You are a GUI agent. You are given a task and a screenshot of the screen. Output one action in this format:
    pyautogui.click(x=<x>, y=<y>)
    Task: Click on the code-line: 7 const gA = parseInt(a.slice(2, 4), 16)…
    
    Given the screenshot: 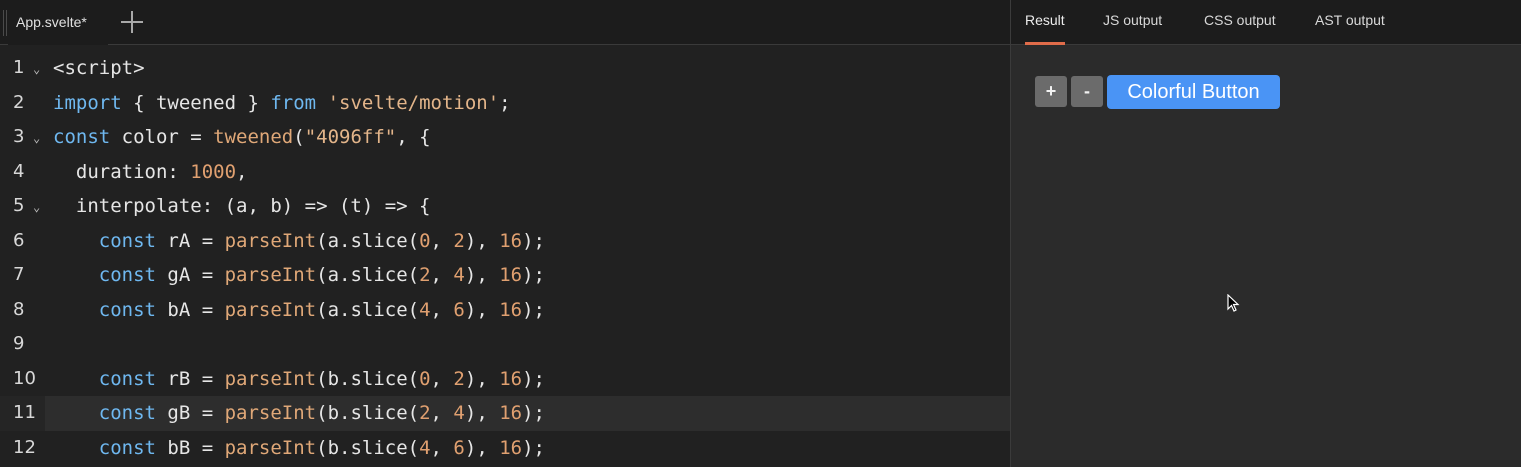 What is the action you would take?
    pyautogui.click(x=505, y=275)
    